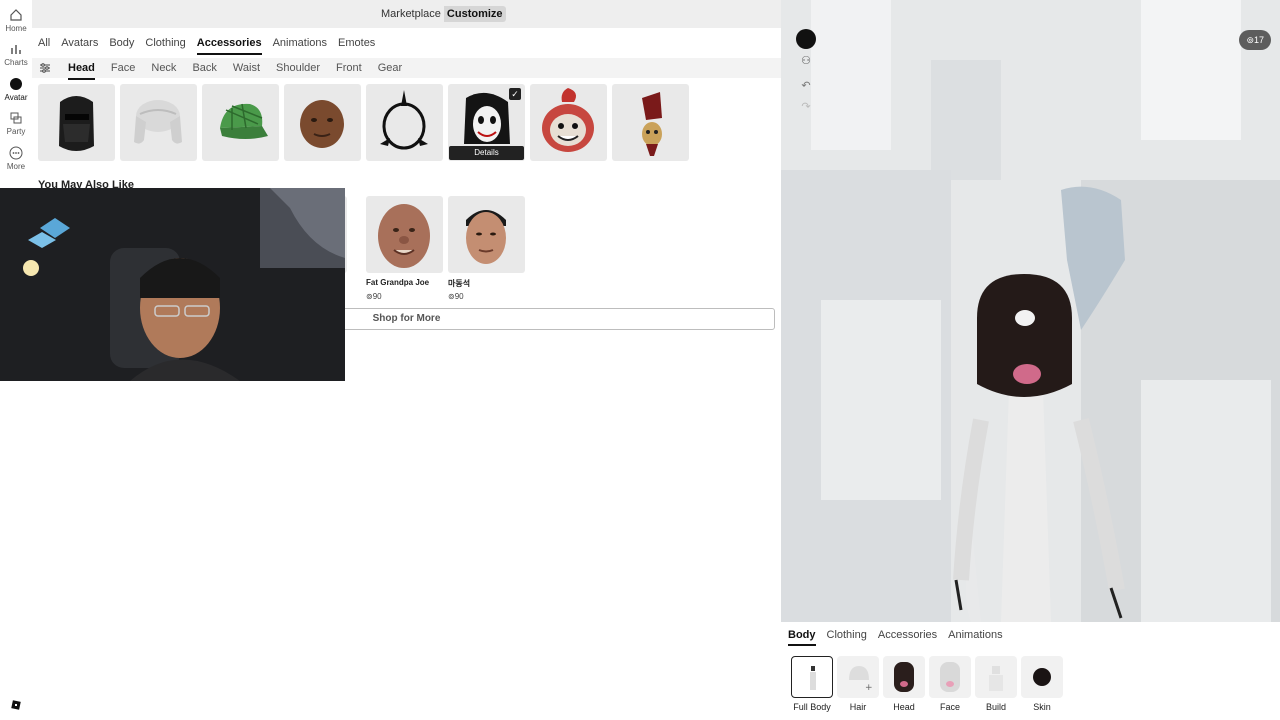 The height and width of the screenshot is (720, 1280). I want to click on hair-icon: +, so click(861, 679).